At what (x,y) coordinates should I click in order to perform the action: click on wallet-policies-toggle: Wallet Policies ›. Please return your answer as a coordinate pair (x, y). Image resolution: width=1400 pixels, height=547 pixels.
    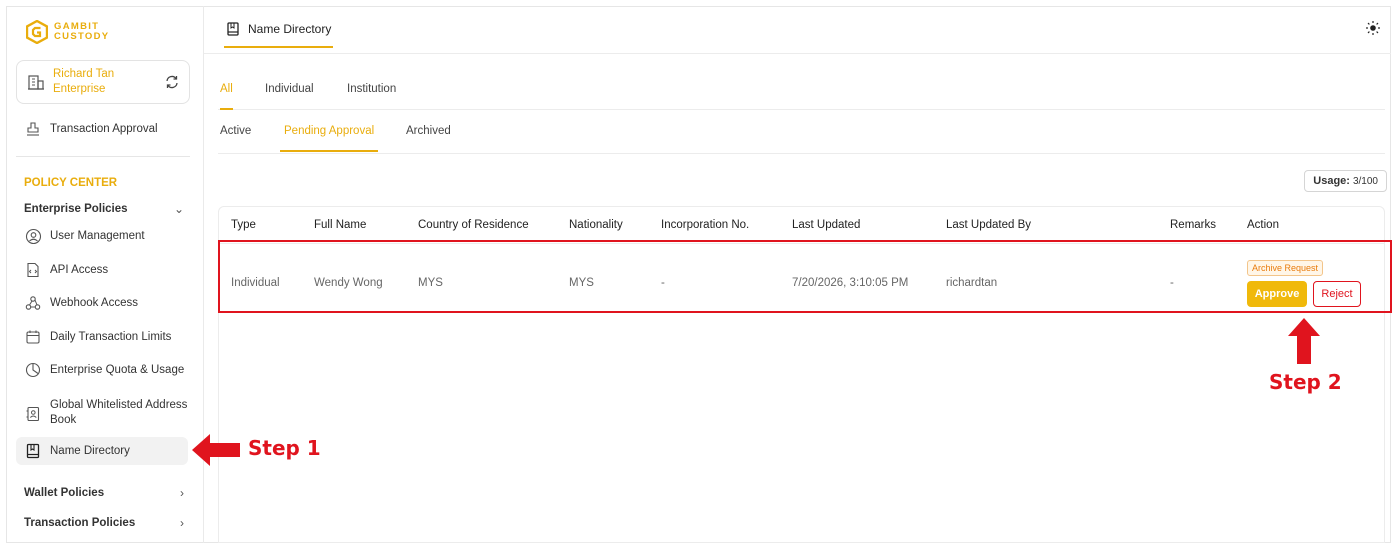
    Looking at the image, I should click on (104, 493).